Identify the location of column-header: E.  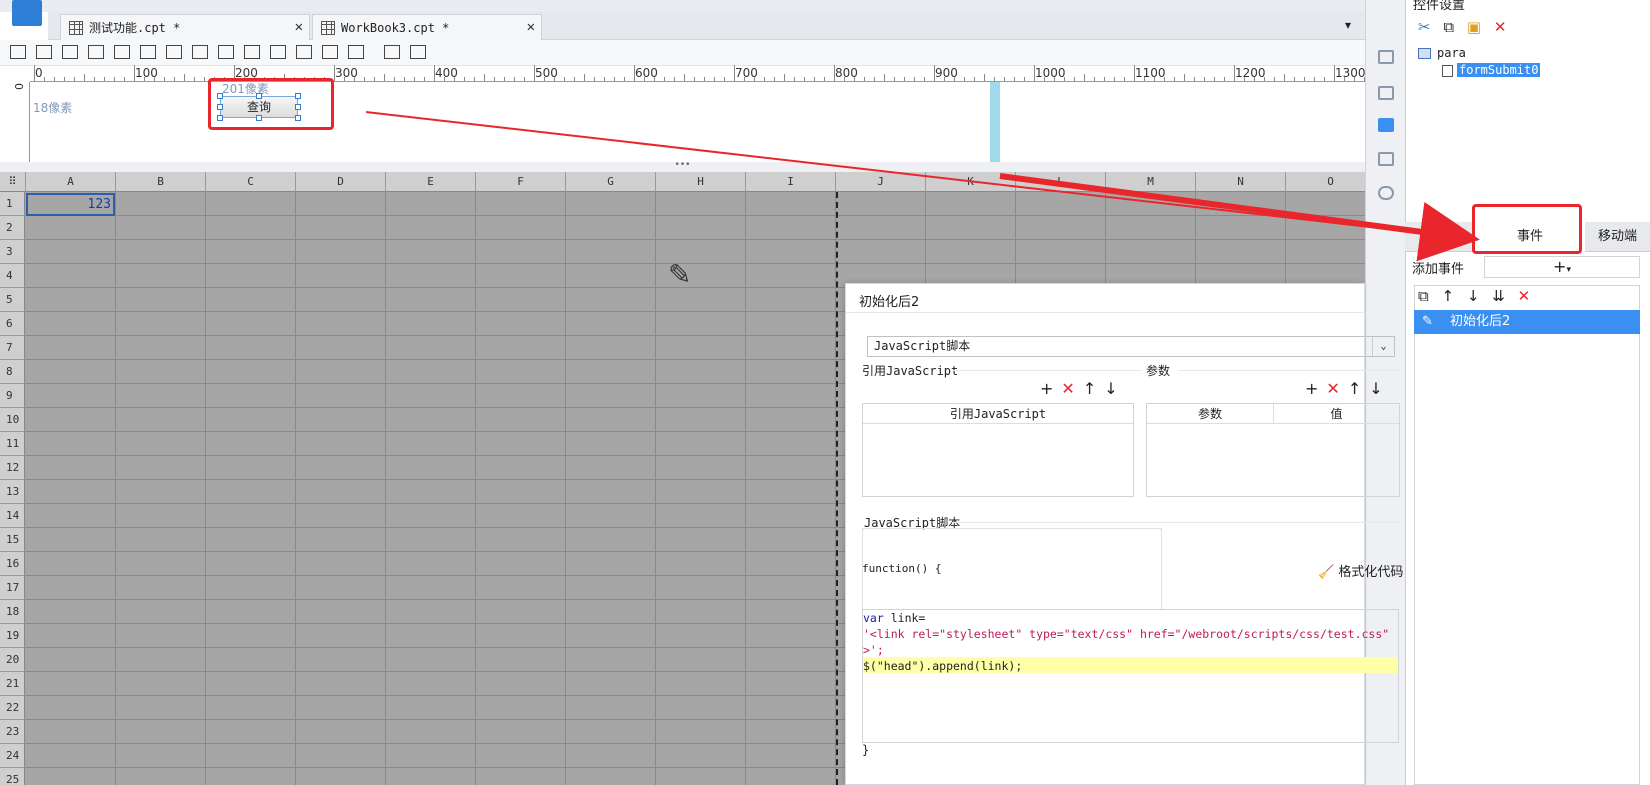
(431, 182).